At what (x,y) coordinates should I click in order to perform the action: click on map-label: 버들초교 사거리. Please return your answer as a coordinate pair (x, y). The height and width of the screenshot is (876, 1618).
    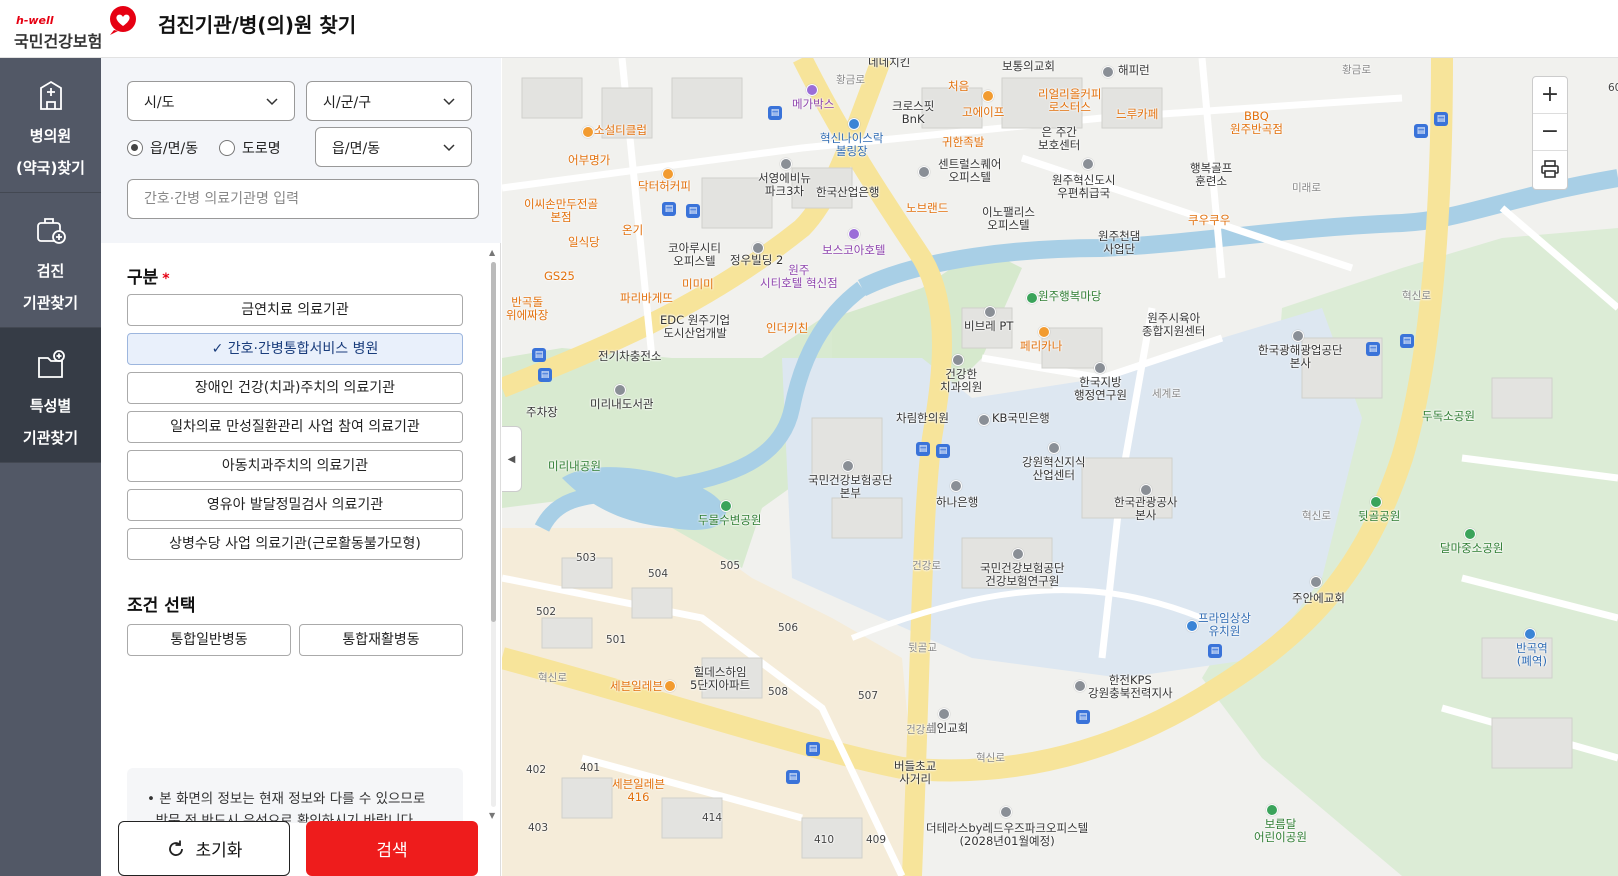
    Looking at the image, I should click on (915, 773).